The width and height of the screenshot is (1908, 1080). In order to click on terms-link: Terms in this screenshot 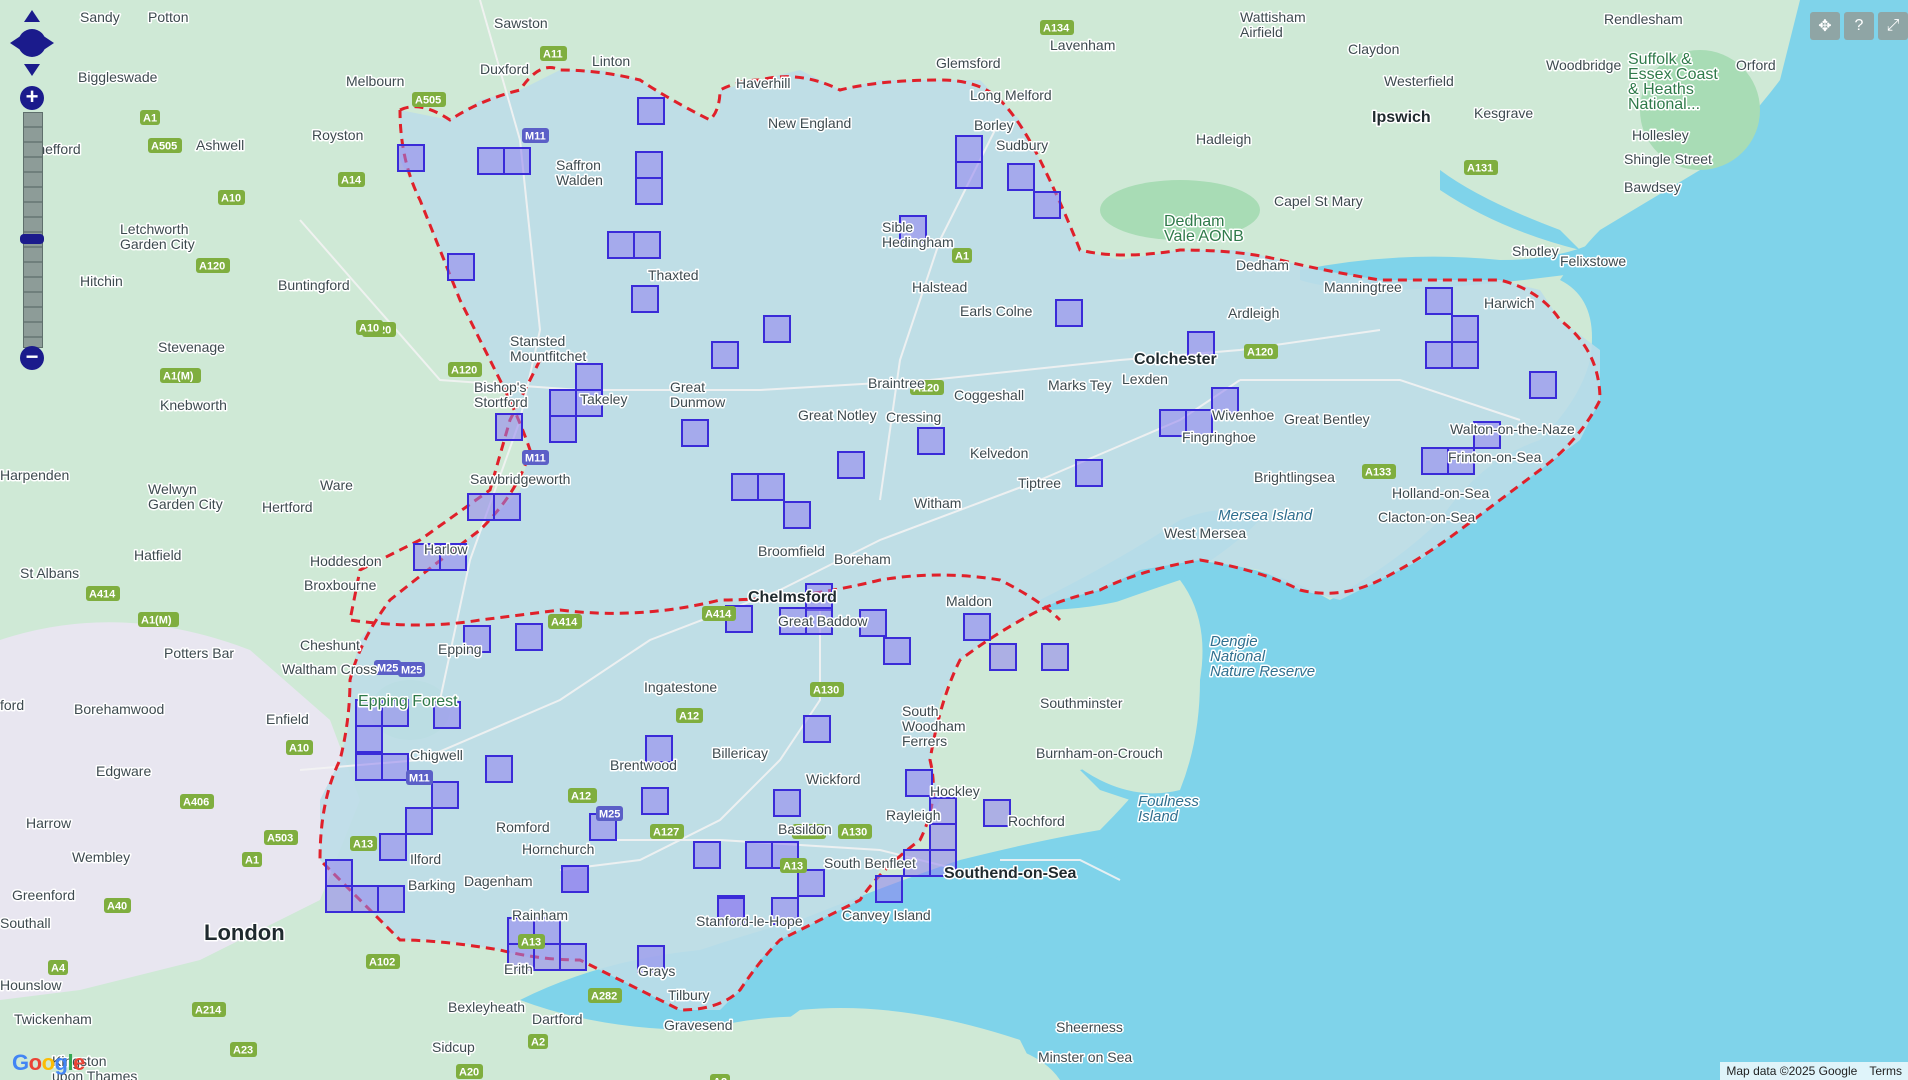, I will do `click(1885, 1071)`.